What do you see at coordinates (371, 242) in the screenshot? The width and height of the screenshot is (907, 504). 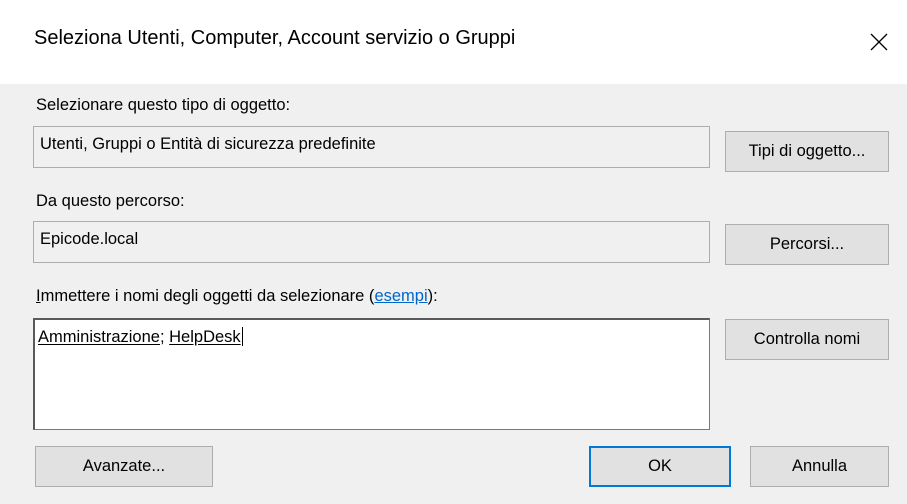 I see `location-field: Epicode.local` at bounding box center [371, 242].